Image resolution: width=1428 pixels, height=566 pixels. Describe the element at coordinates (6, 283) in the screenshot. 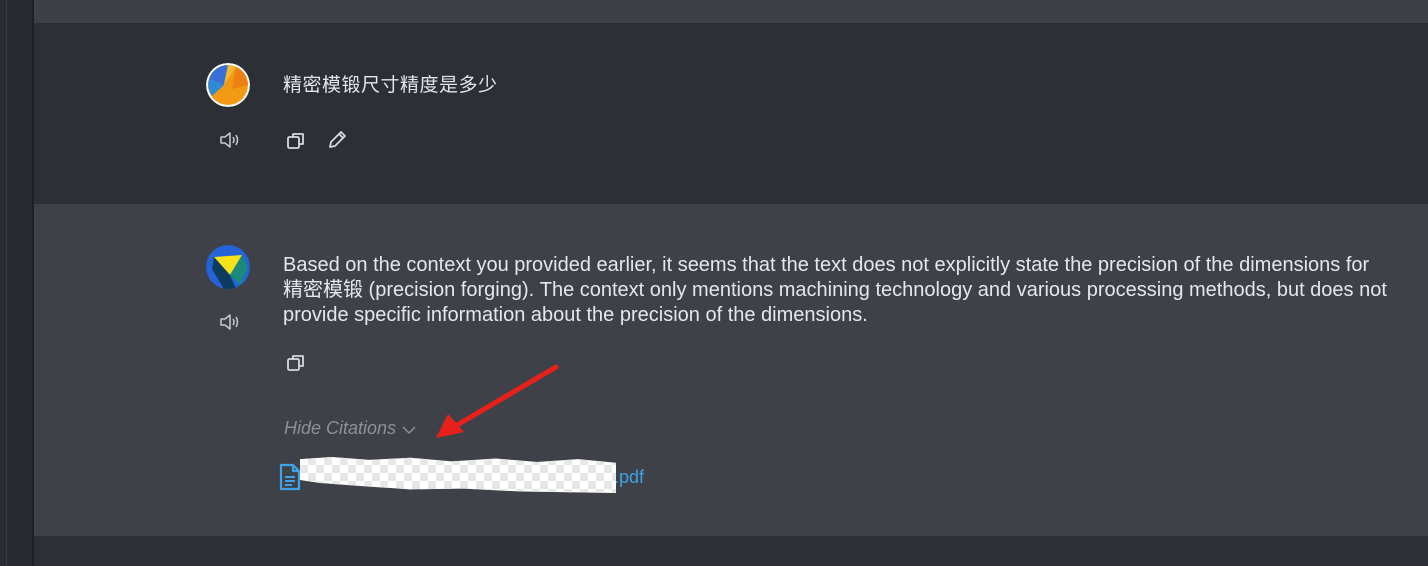

I see `rail-divider` at that location.